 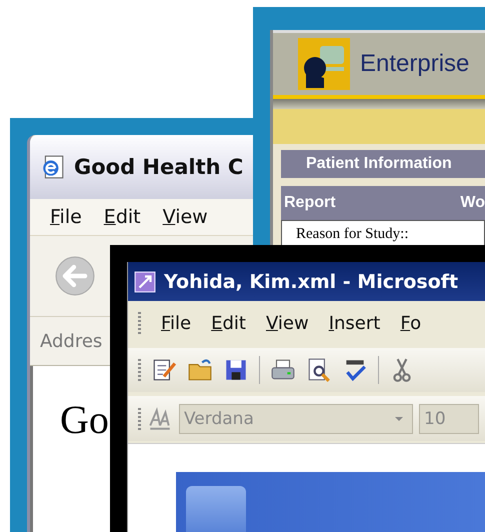 I want to click on app-title: Enterprise, so click(x=415, y=64).